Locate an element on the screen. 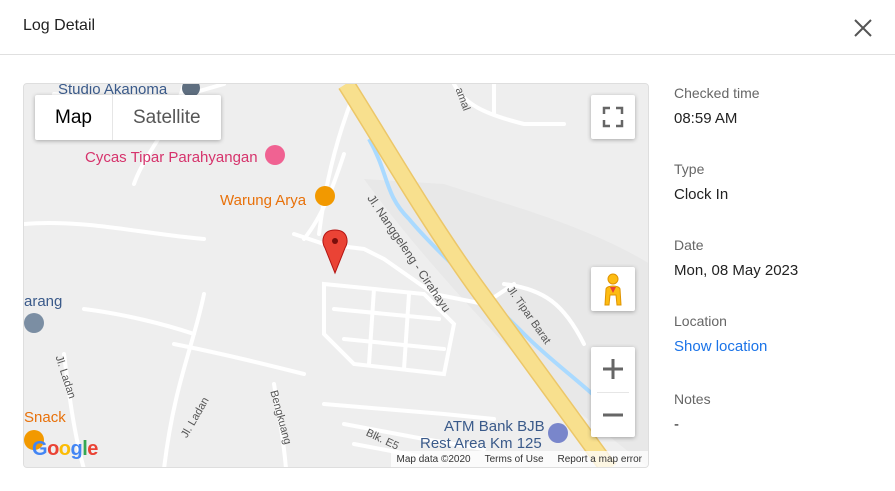  zoom-control is located at coordinates (613, 392).